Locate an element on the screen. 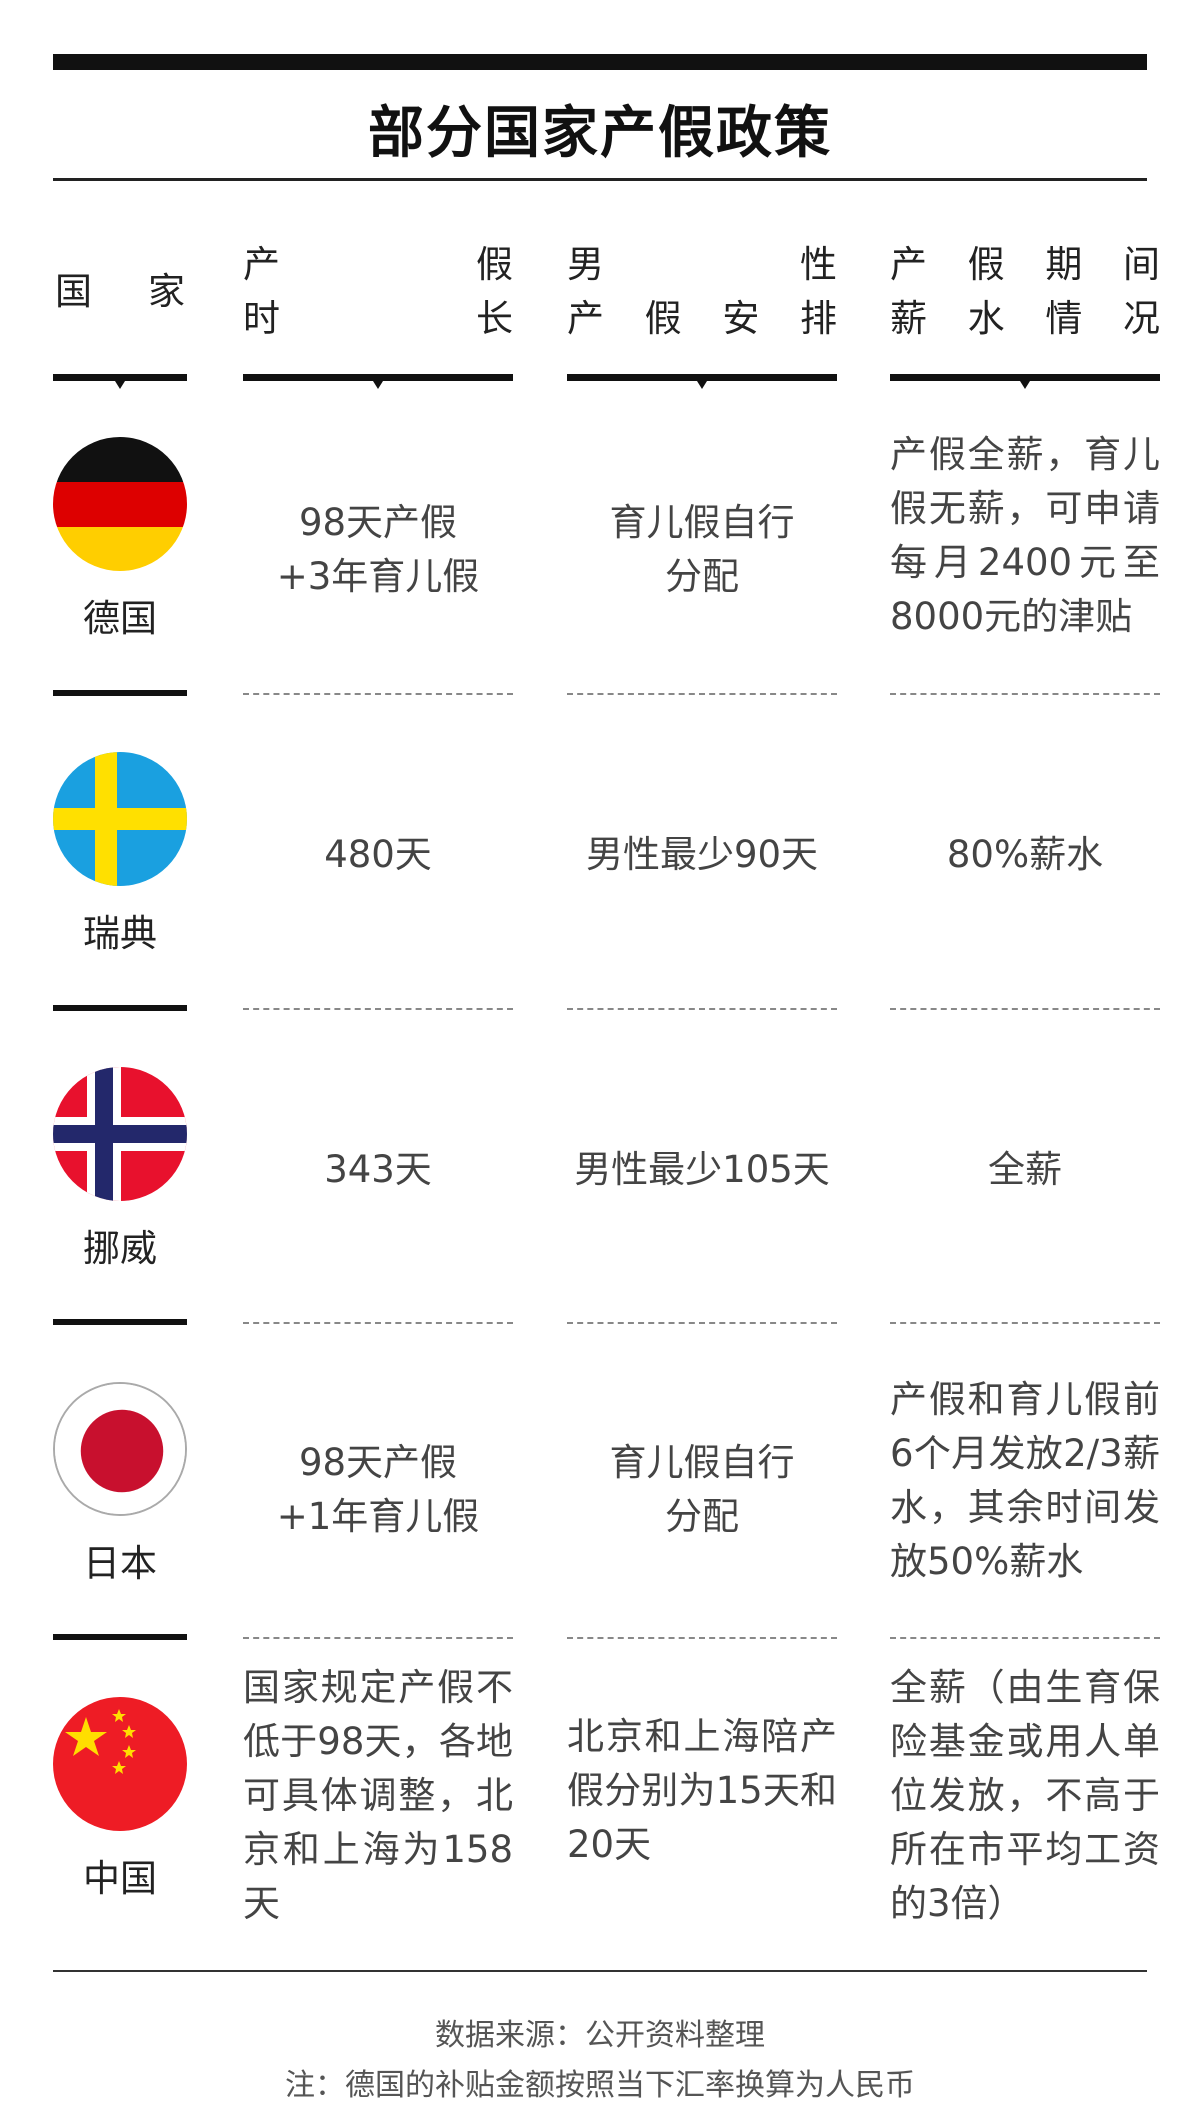  header-country: 国 家 is located at coordinates (120, 292).